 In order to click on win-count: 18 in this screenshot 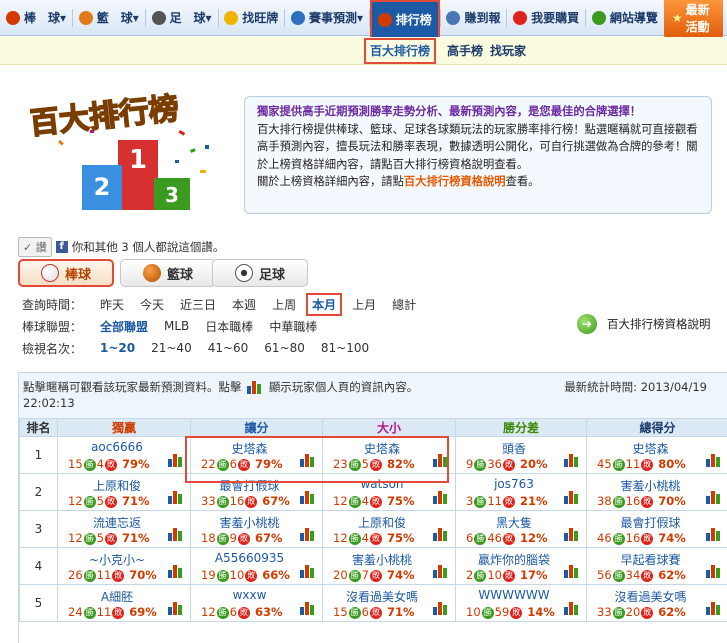, I will do `click(208, 538)`.